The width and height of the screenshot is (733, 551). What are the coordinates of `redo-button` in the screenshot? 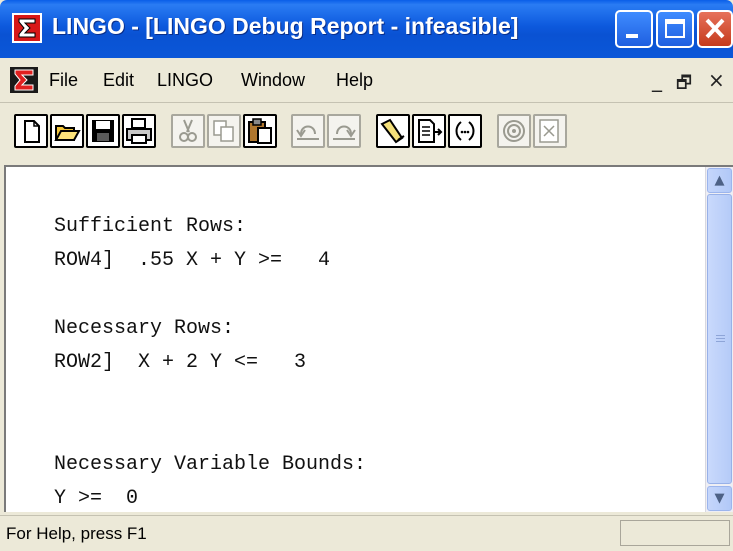 It's located at (344, 131).